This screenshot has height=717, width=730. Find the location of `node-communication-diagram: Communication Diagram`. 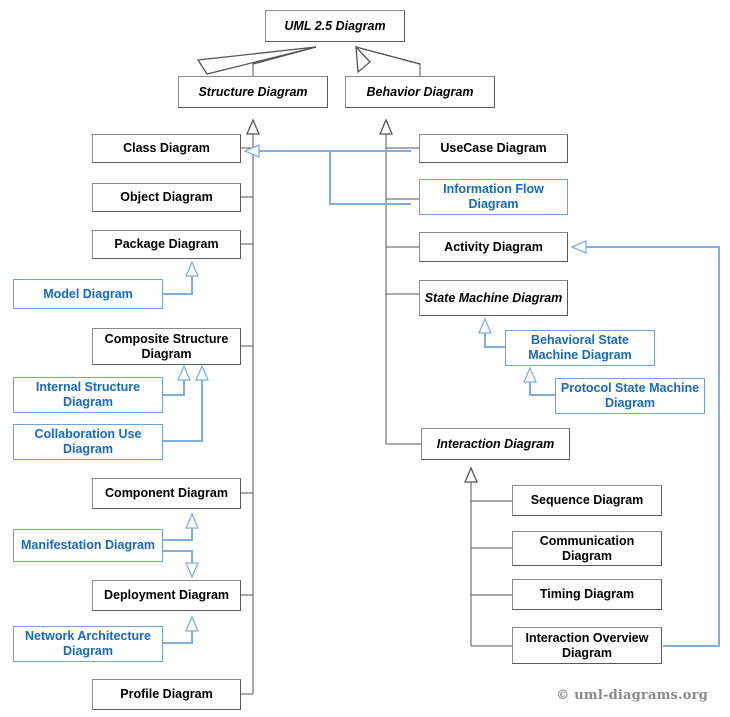

node-communication-diagram: Communication Diagram is located at coordinates (587, 548).